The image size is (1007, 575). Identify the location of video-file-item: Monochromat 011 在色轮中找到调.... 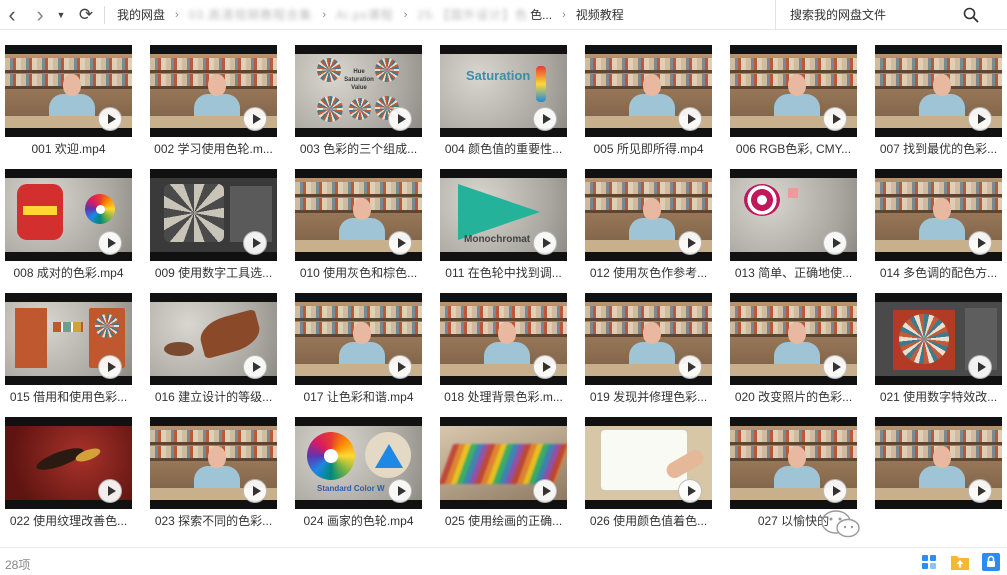
(503, 228).